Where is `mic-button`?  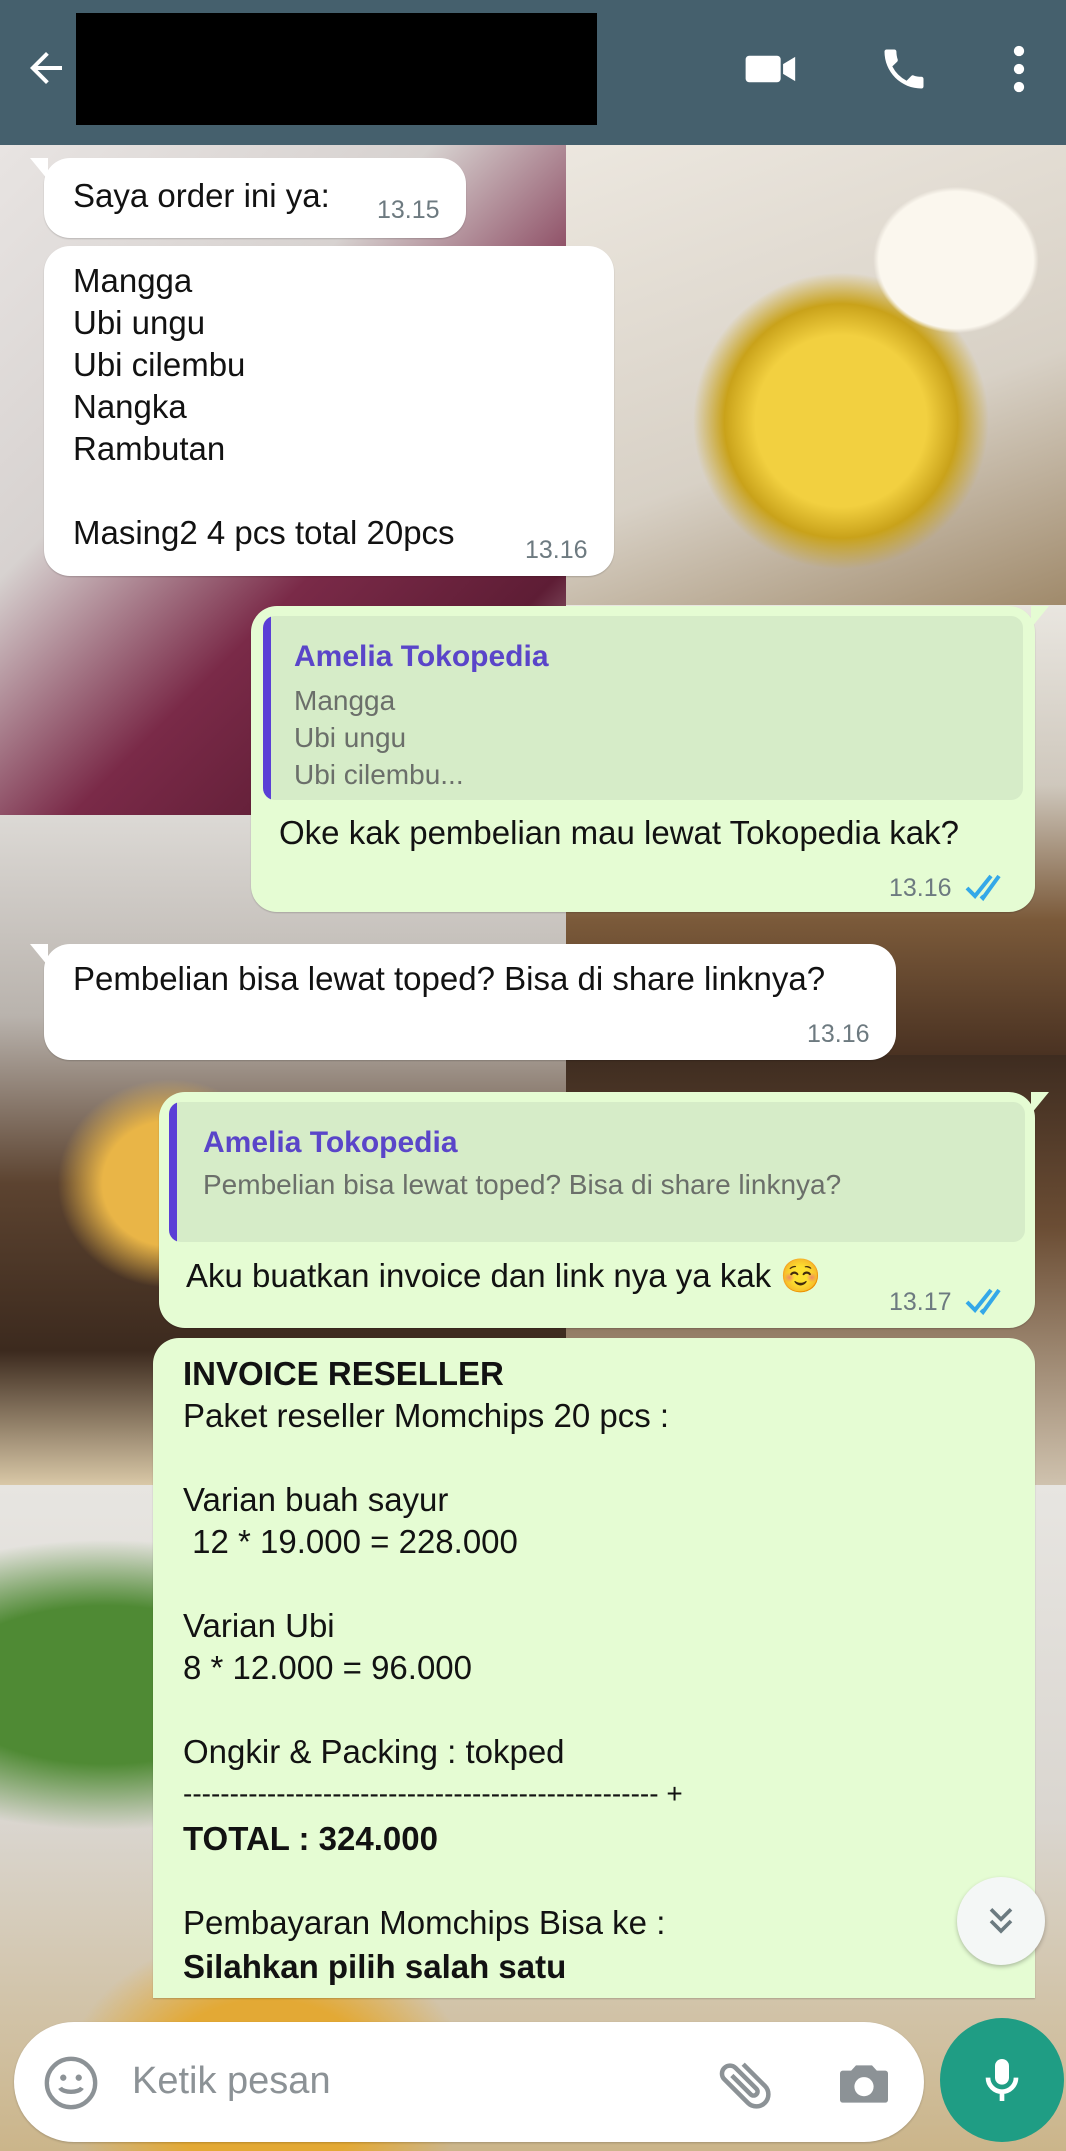 mic-button is located at coordinates (1002, 2080).